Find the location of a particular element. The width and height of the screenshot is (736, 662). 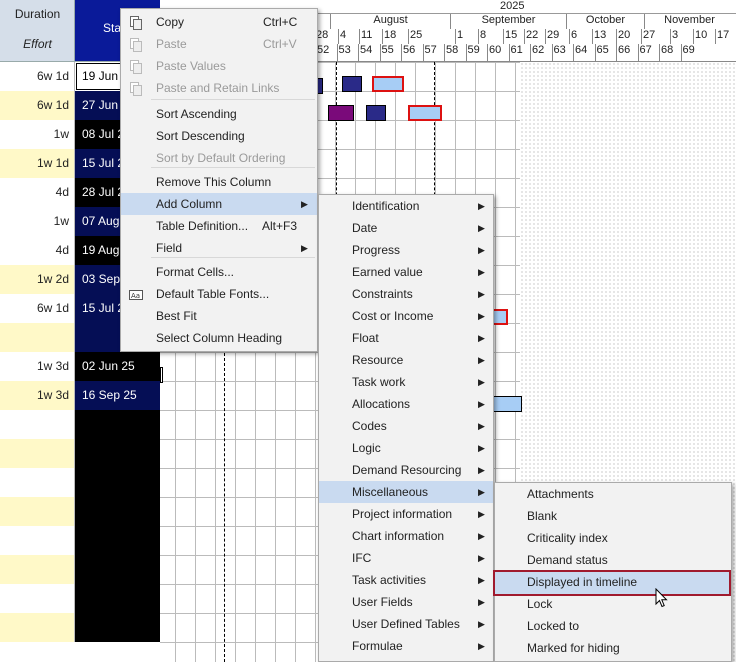

duration-column-header: Duration Effort is located at coordinates (37, 31).